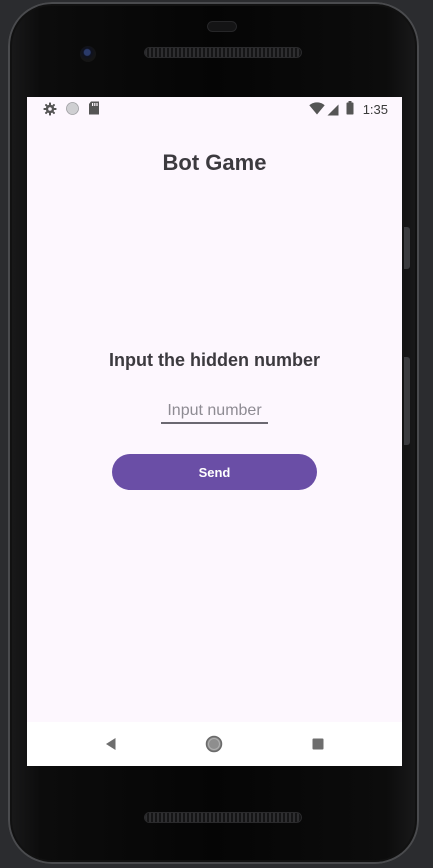 The height and width of the screenshot is (868, 433). I want to click on home-icon, so click(214, 744).